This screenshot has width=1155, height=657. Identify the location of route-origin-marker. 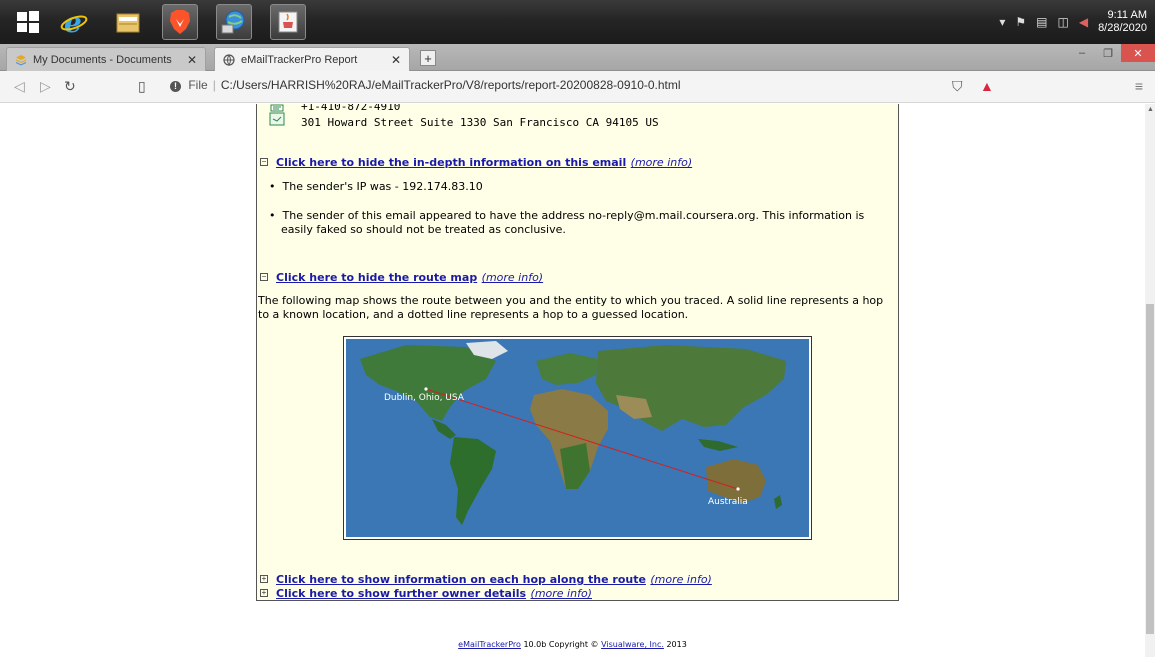
(426, 389).